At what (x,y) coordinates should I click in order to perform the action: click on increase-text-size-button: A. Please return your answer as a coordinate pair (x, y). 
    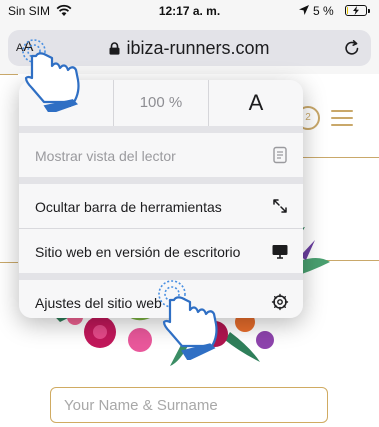
    Looking at the image, I should click on (256, 103).